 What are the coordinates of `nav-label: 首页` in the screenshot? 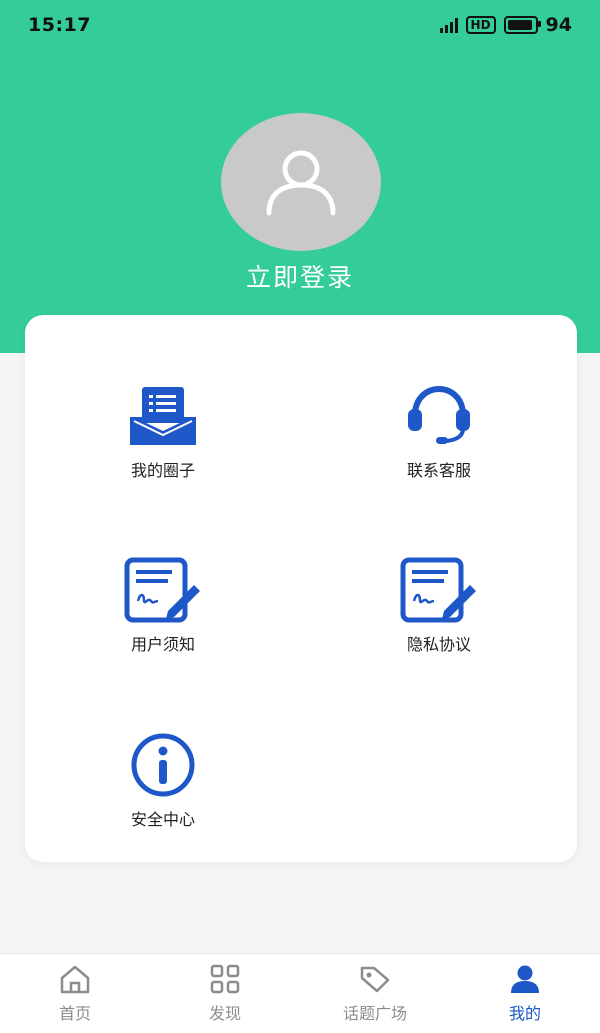 It's located at (74, 1013).